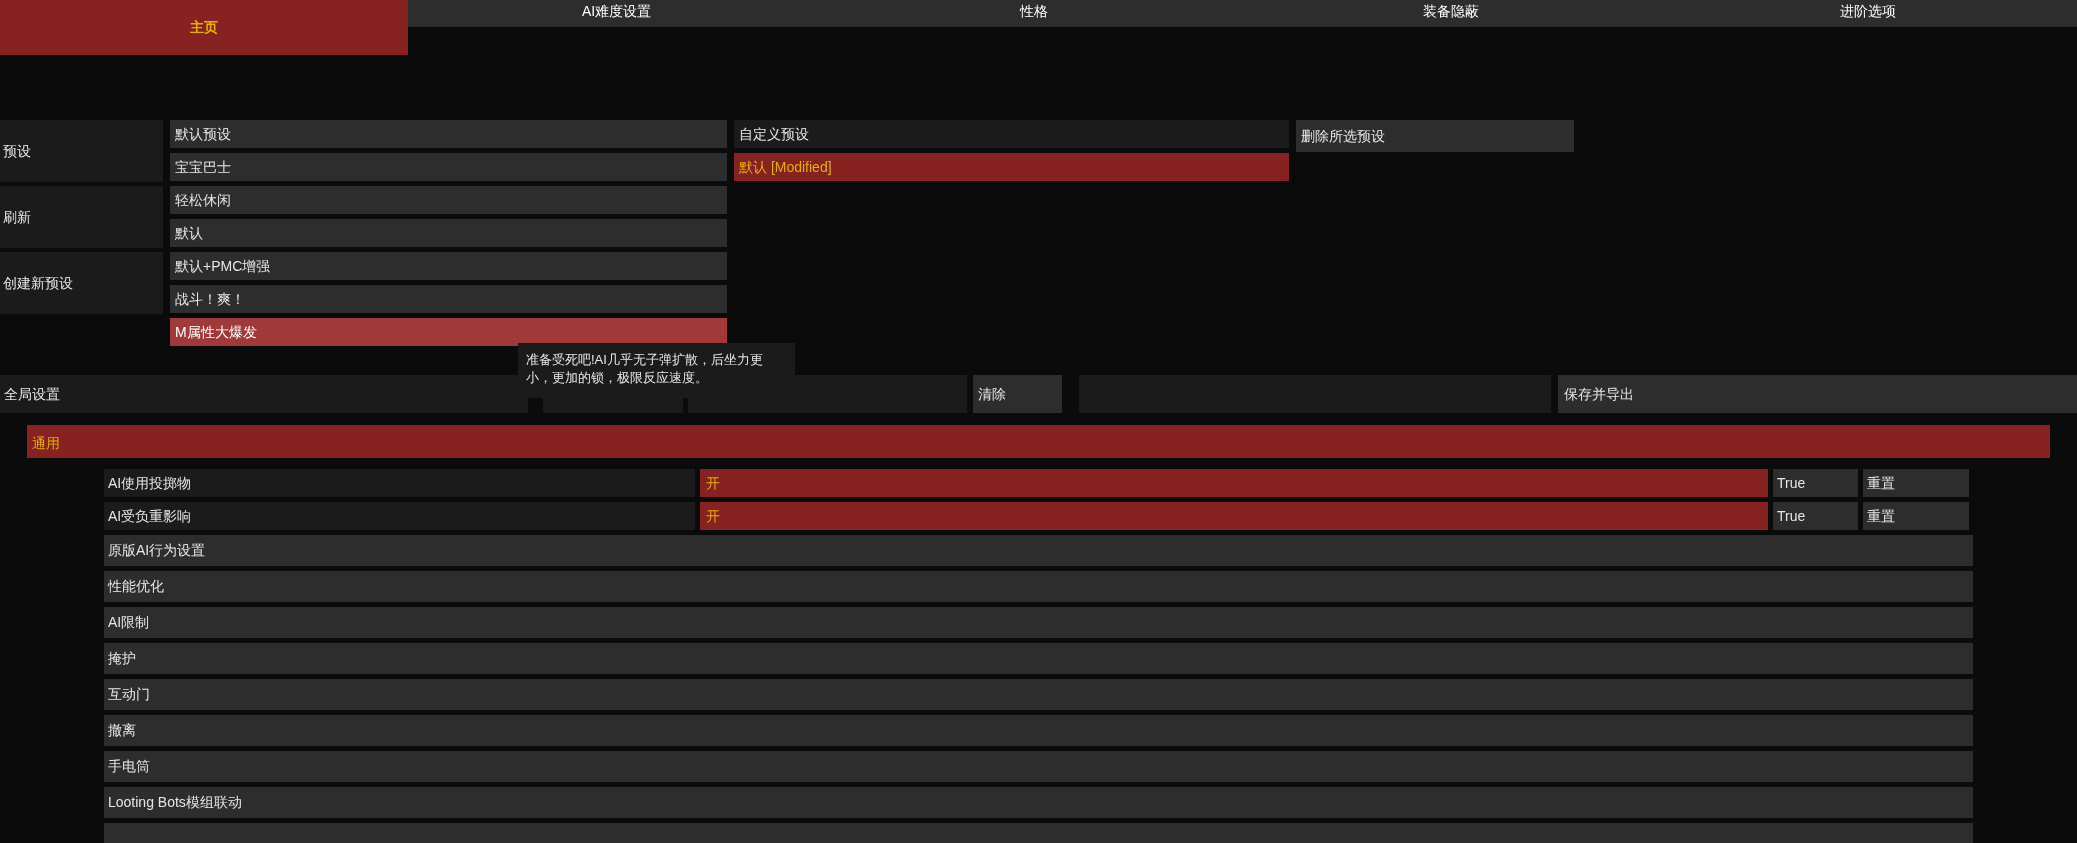  I want to click on column-header: 自定义预设, so click(1011, 134).